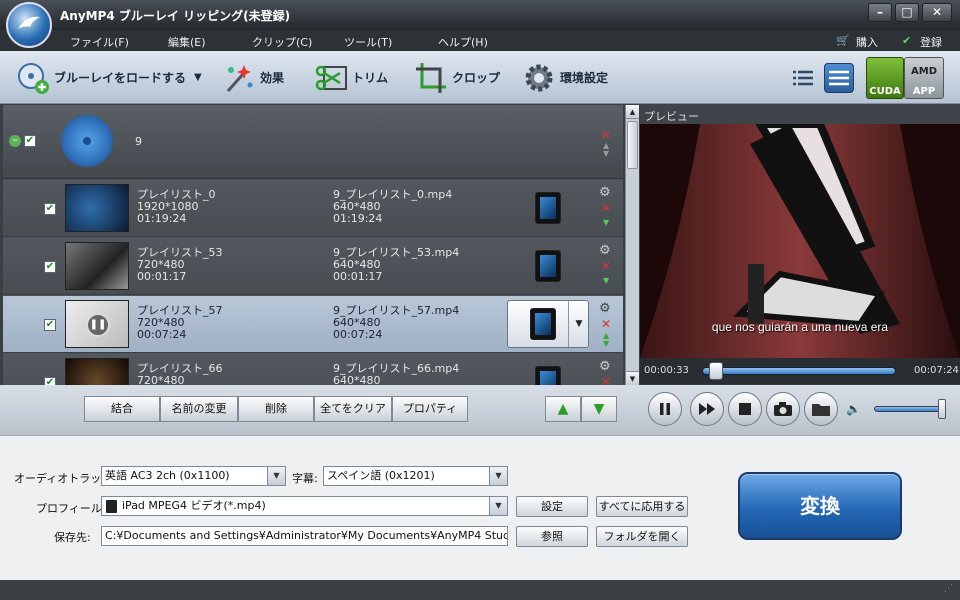 The image size is (960, 600). I want to click on move-up-button: ▲, so click(563, 409).